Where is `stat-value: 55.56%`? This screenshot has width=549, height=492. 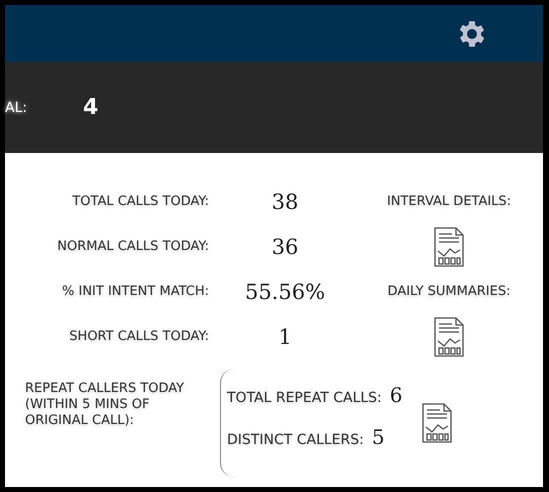 stat-value: 55.56% is located at coordinates (285, 292).